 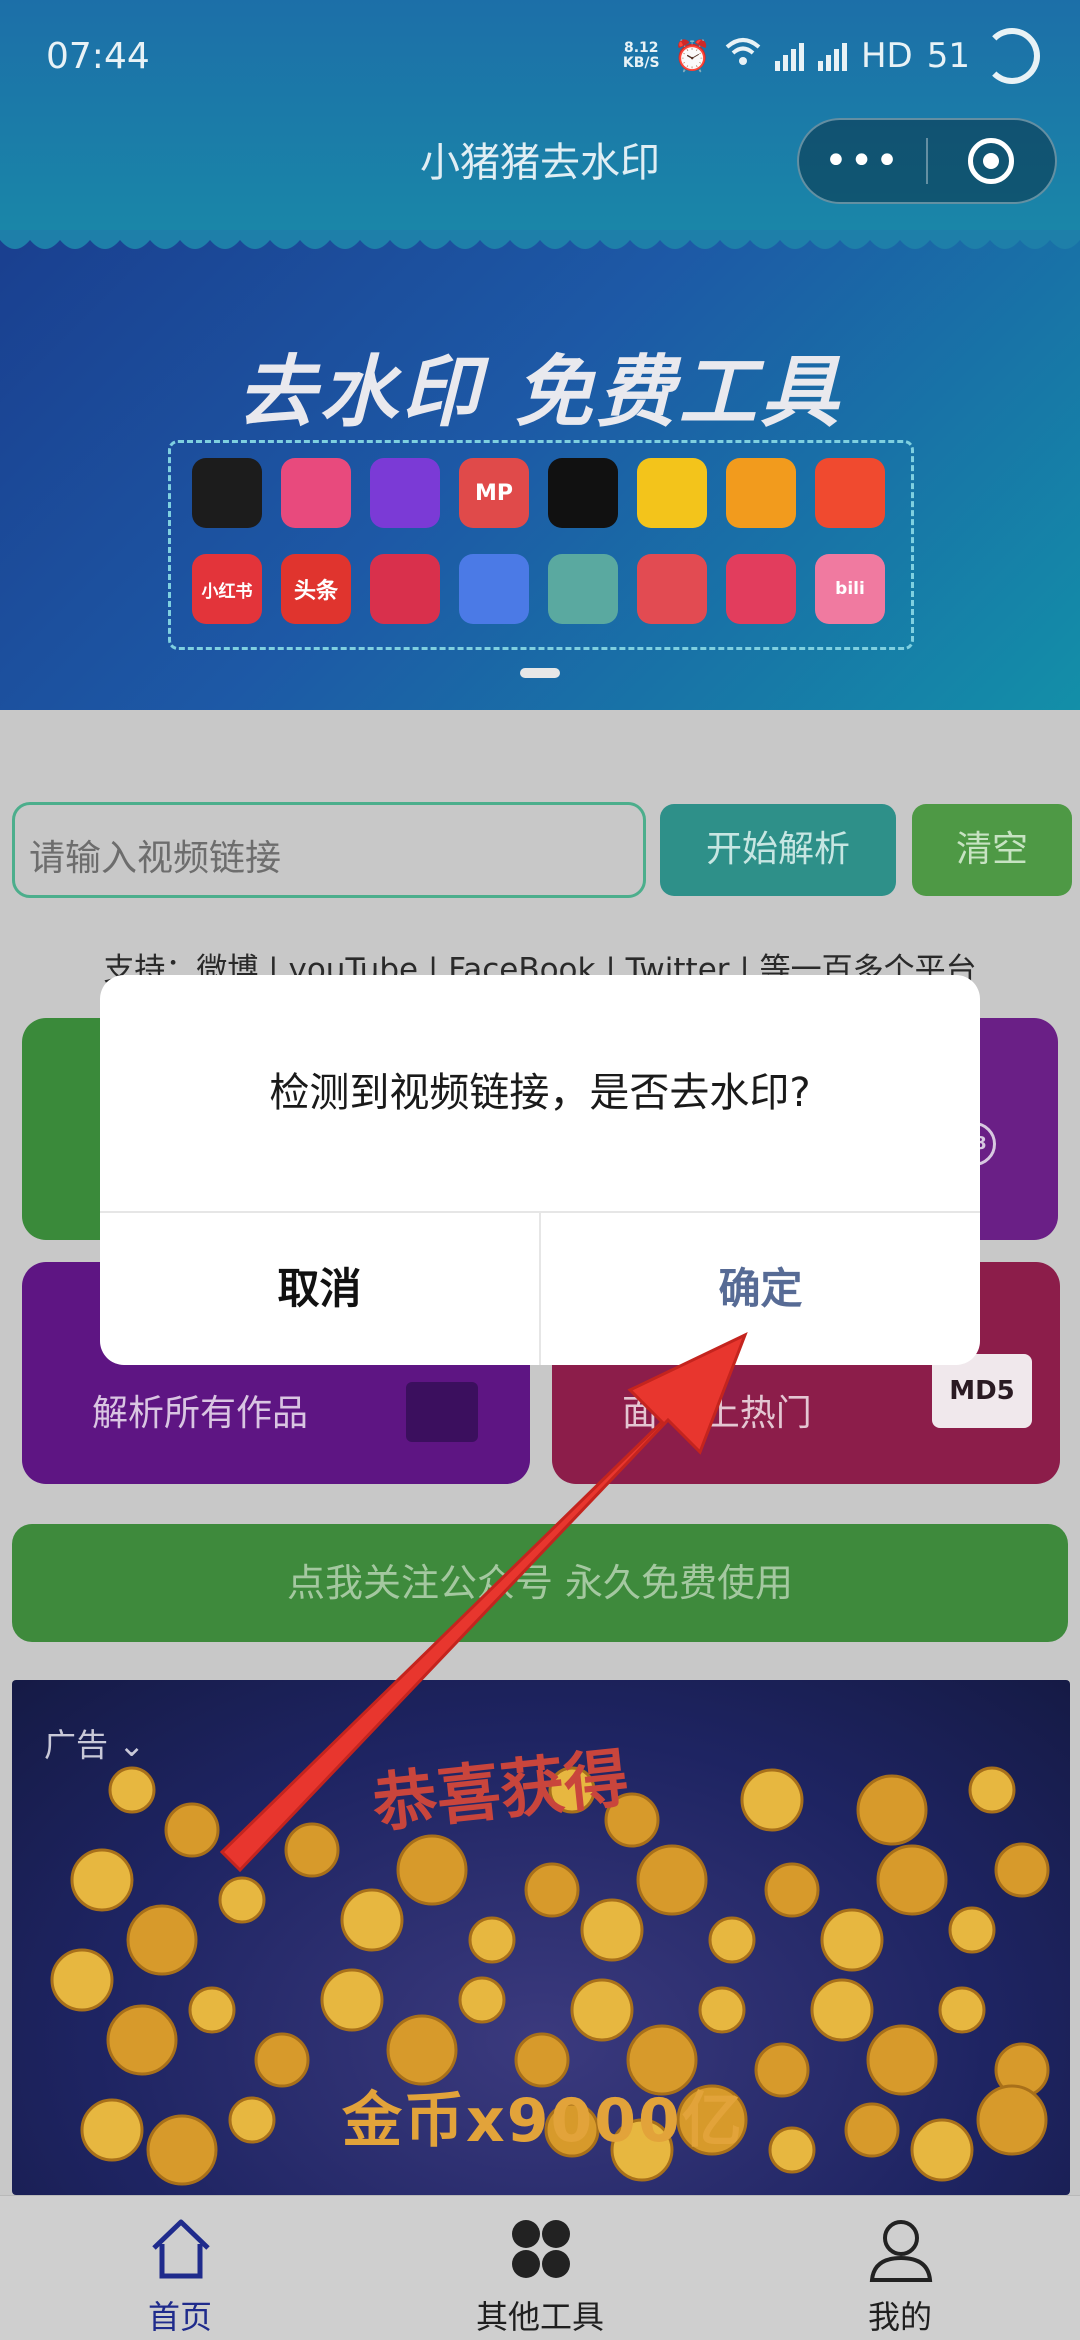 I want to click on tab-home: 首页, so click(x=180, y=2268).